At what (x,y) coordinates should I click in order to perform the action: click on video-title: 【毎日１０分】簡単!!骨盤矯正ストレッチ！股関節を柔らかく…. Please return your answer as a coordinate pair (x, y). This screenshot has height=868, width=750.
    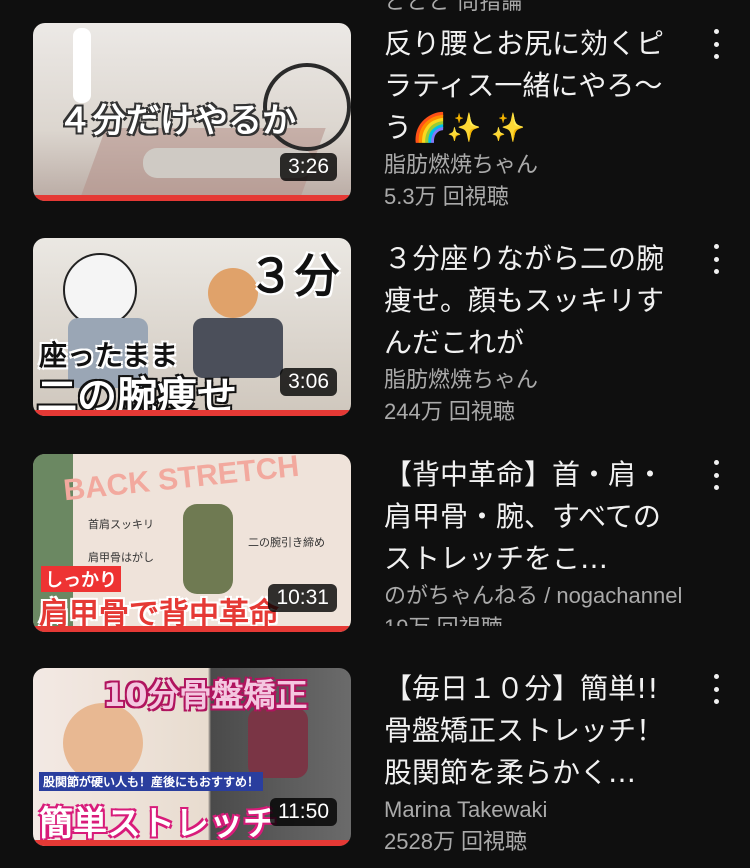
    Looking at the image, I should click on (534, 731).